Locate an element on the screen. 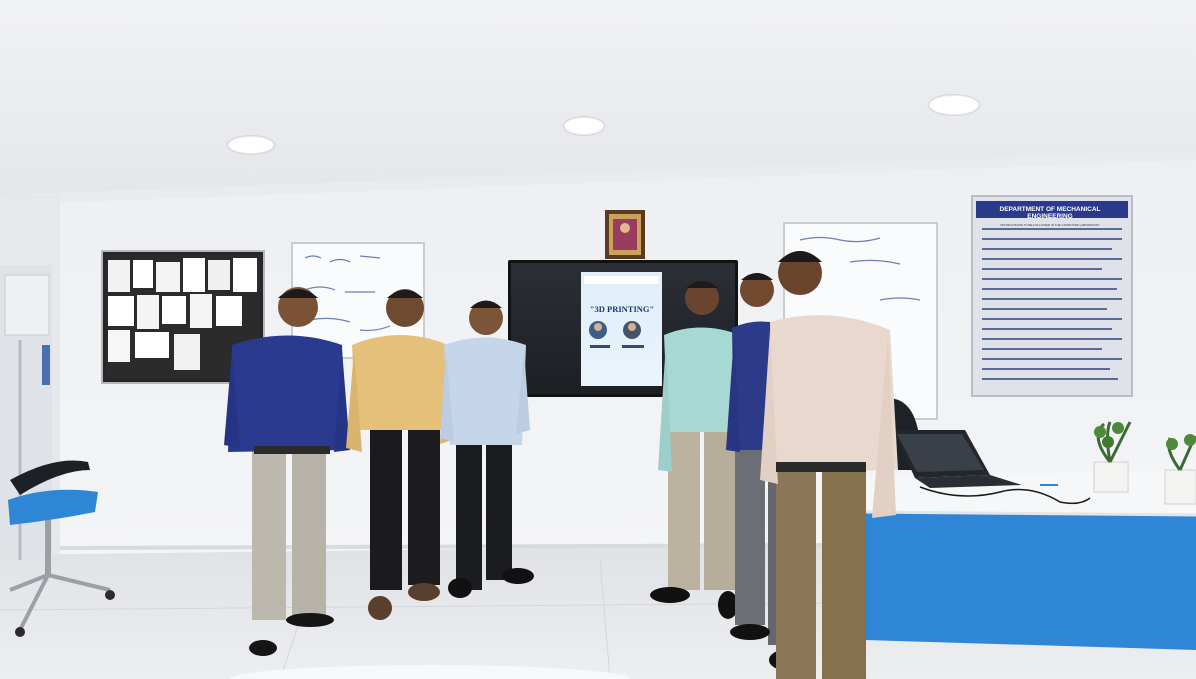 This screenshot has width=1196, height=679. notice-title: DEPARTMENT OF MECHANICAL ENGINEERING is located at coordinates (1050, 213).